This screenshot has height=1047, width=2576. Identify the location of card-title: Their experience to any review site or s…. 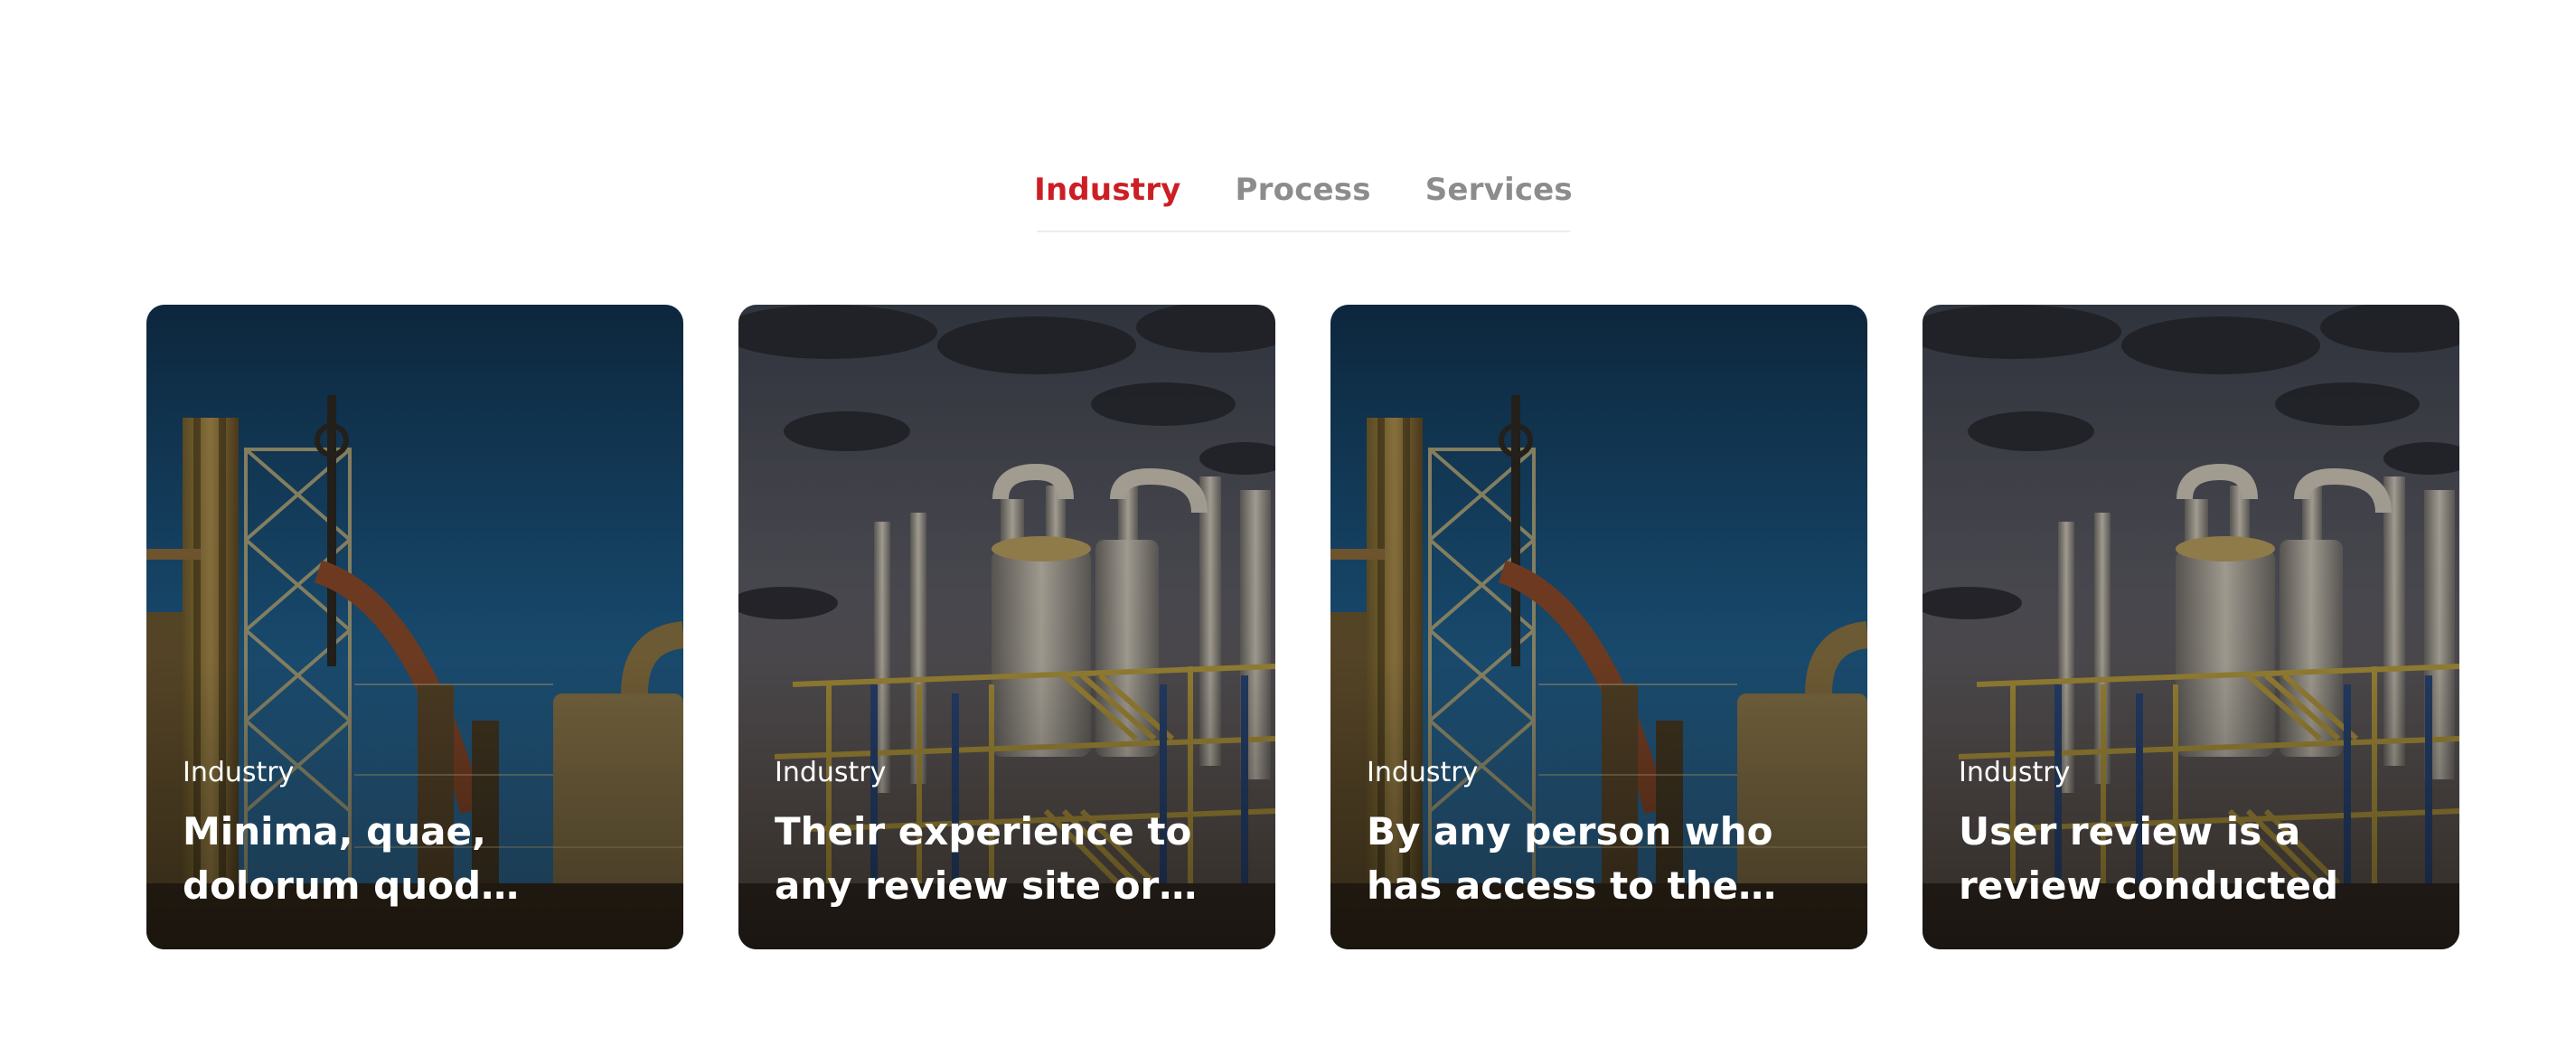
(1011, 859).